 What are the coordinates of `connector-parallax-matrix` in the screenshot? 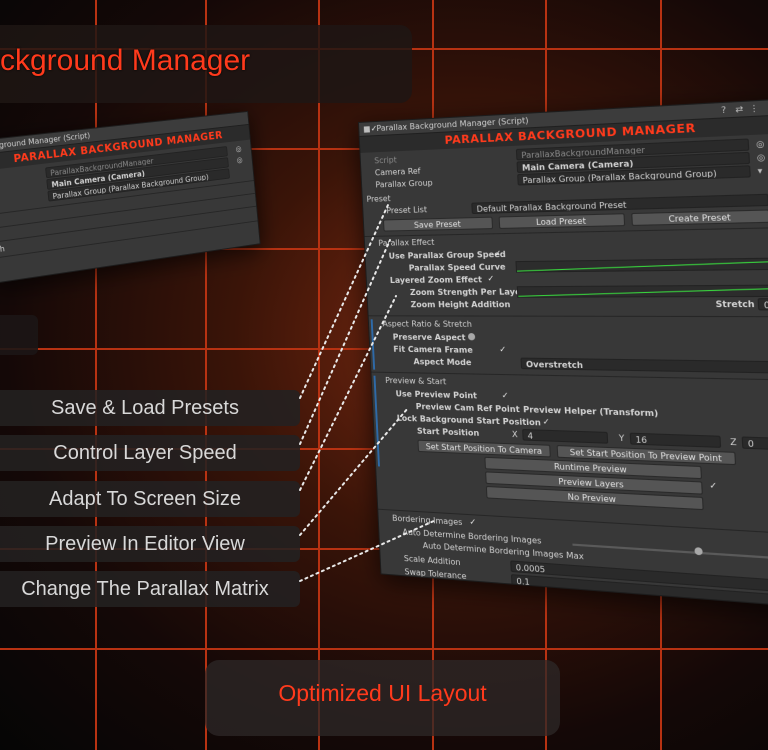 It's located at (368, 550).